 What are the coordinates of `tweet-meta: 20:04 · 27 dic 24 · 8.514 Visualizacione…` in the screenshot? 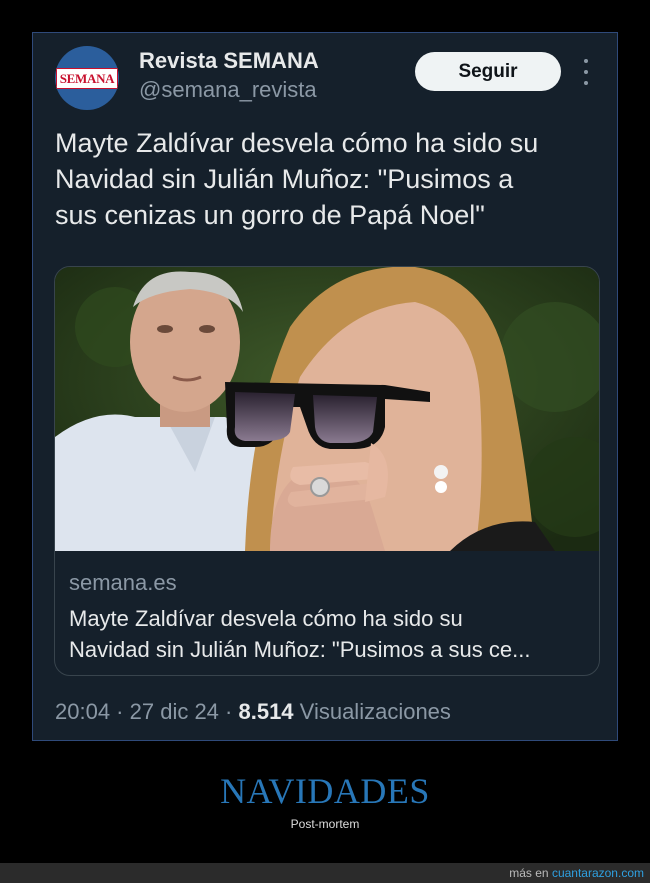 It's located at (253, 712).